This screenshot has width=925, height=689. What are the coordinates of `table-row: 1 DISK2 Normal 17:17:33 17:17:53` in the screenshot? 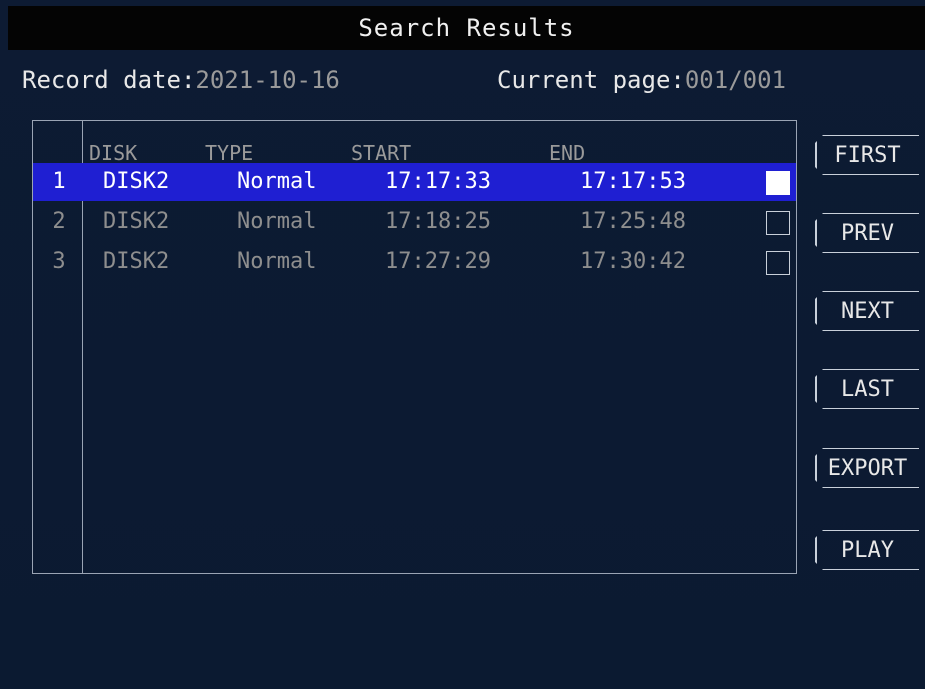 It's located at (414, 182).